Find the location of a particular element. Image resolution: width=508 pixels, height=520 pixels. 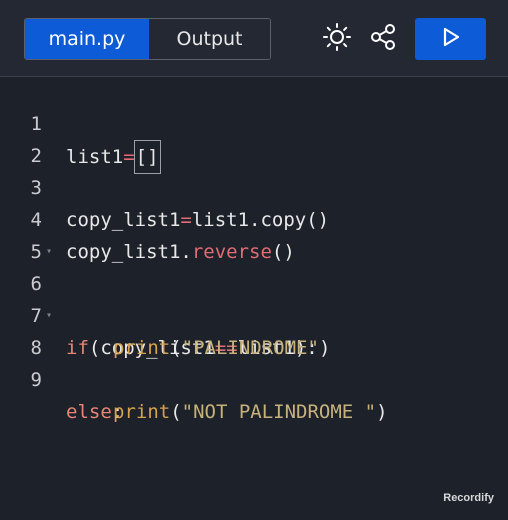

tab-main-py: main.py is located at coordinates (87, 39).